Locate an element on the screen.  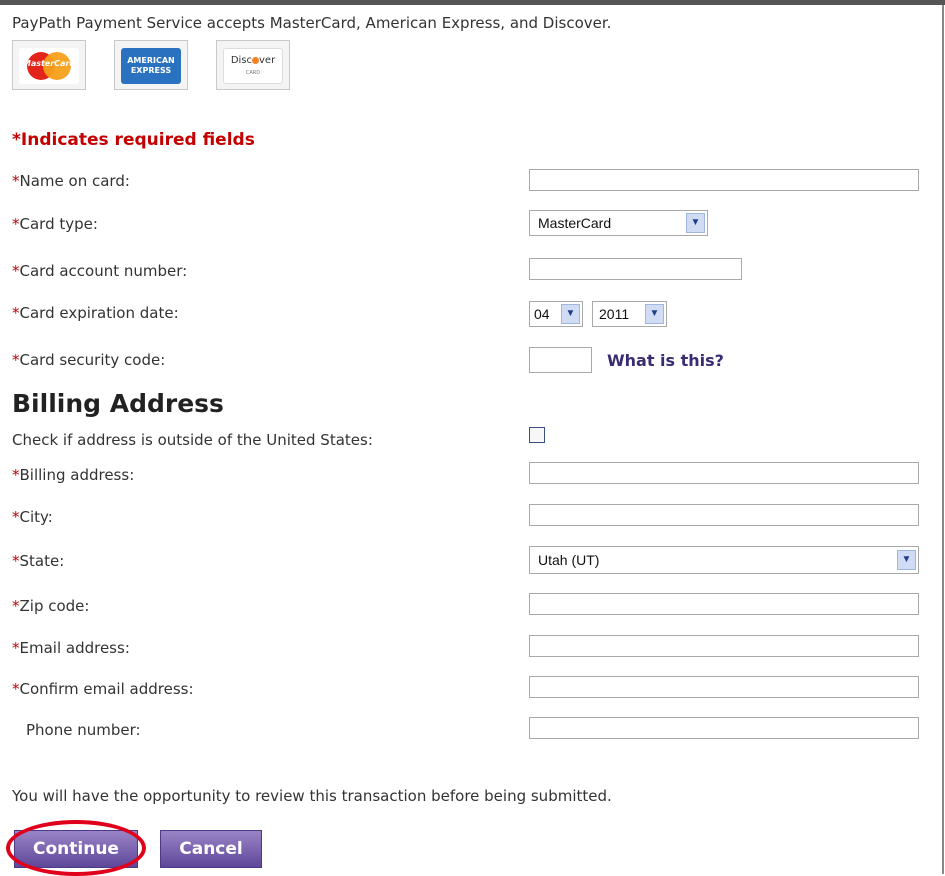
american-express-logo: AMERICAN EXPRESS is located at coordinates (151, 65).